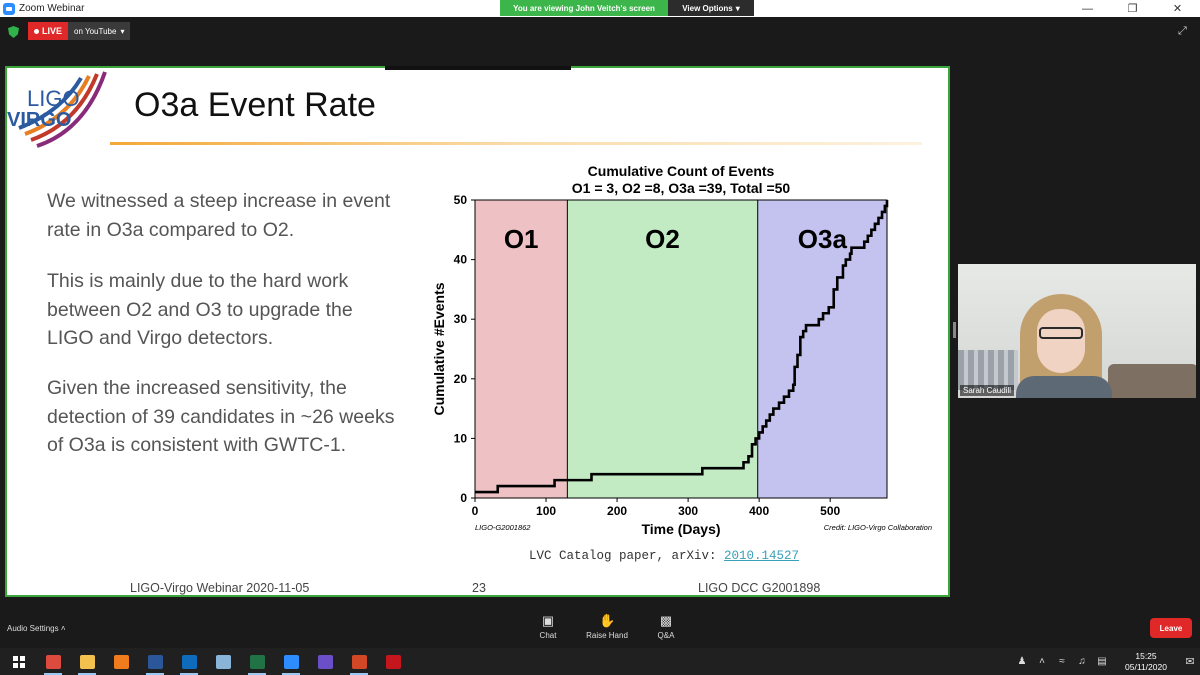 The height and width of the screenshot is (675, 1200). What do you see at coordinates (548, 620) in the screenshot?
I see `chat-icon: ▣` at bounding box center [548, 620].